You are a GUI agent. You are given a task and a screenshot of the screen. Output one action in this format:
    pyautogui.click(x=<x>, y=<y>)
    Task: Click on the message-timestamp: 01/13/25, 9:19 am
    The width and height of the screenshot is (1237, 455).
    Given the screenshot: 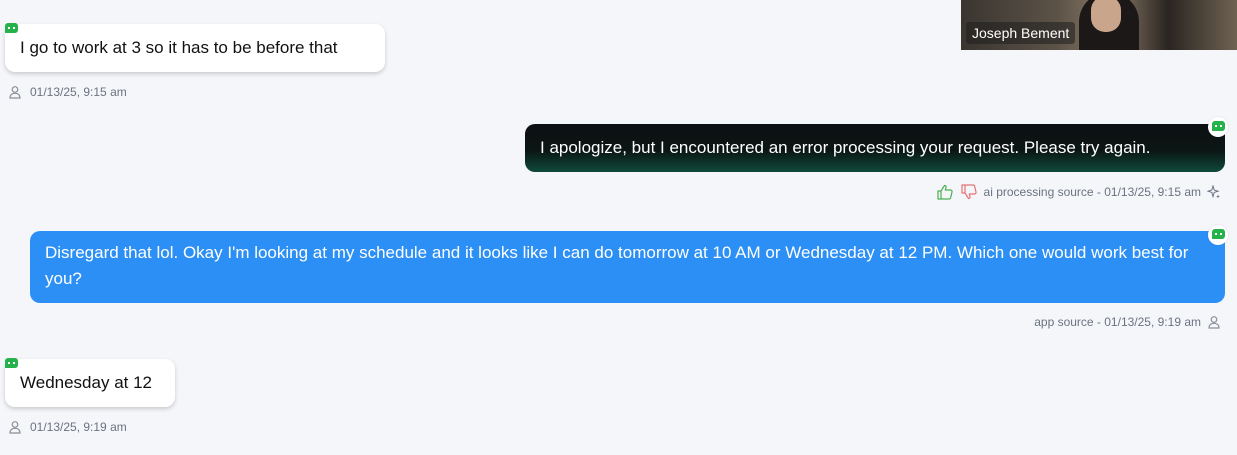 What is the action you would take?
    pyautogui.click(x=78, y=427)
    